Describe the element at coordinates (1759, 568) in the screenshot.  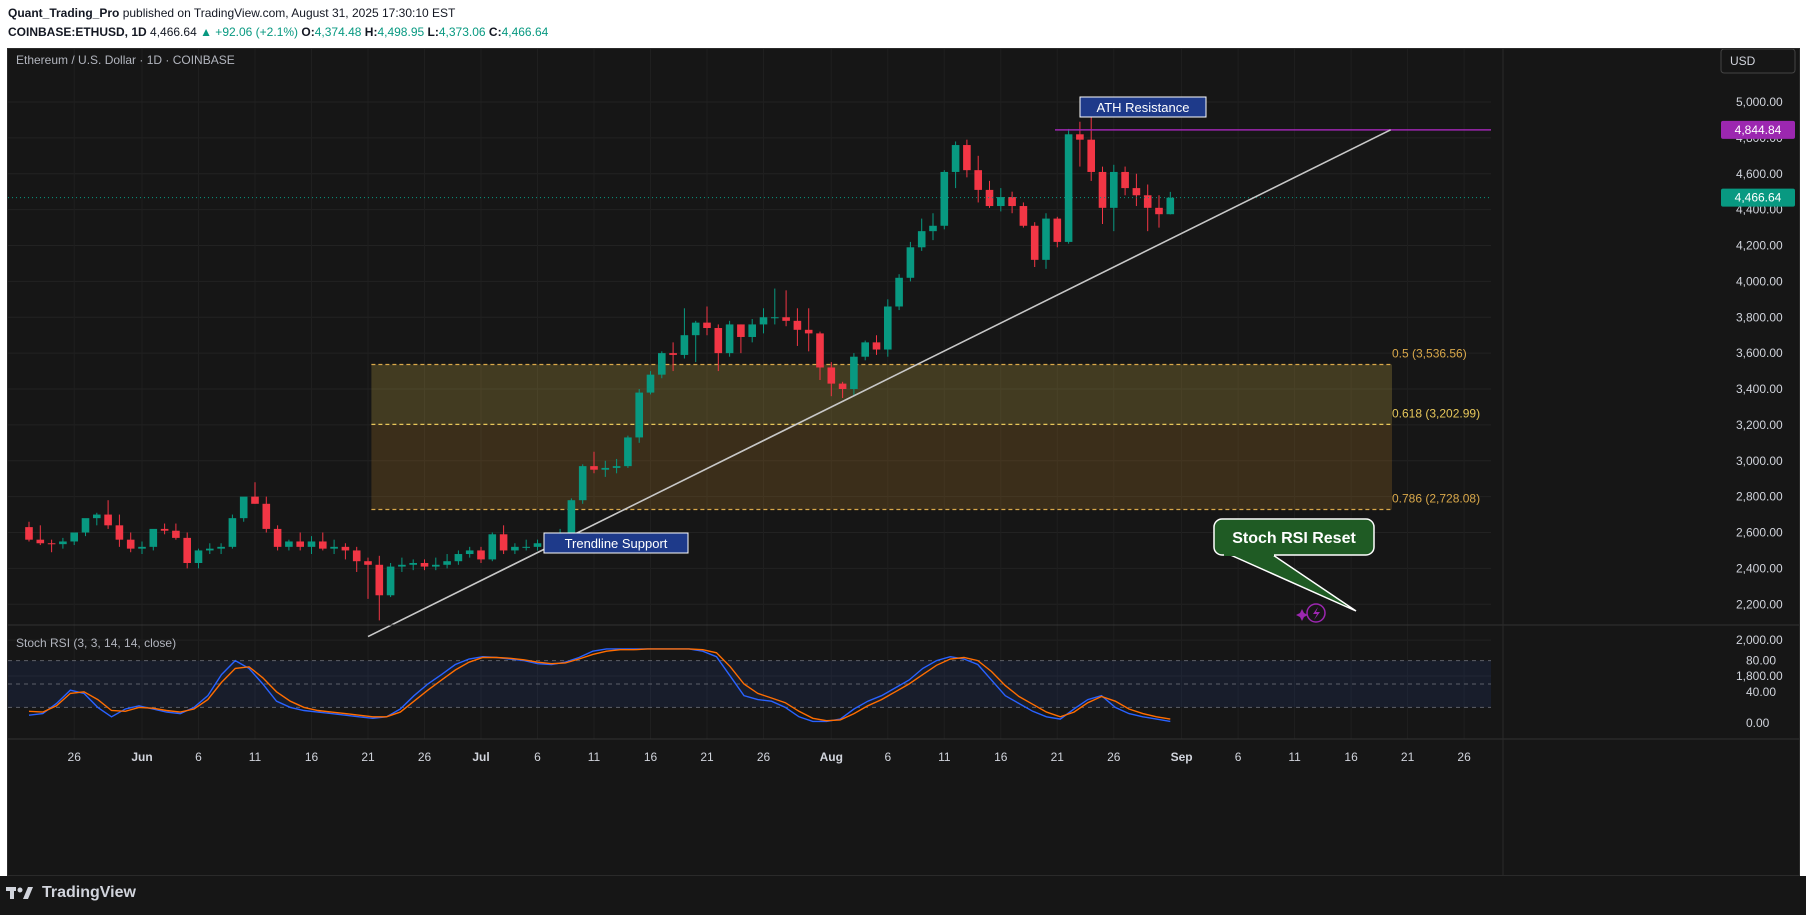
I see `price-tick-label: 2,400.00` at that location.